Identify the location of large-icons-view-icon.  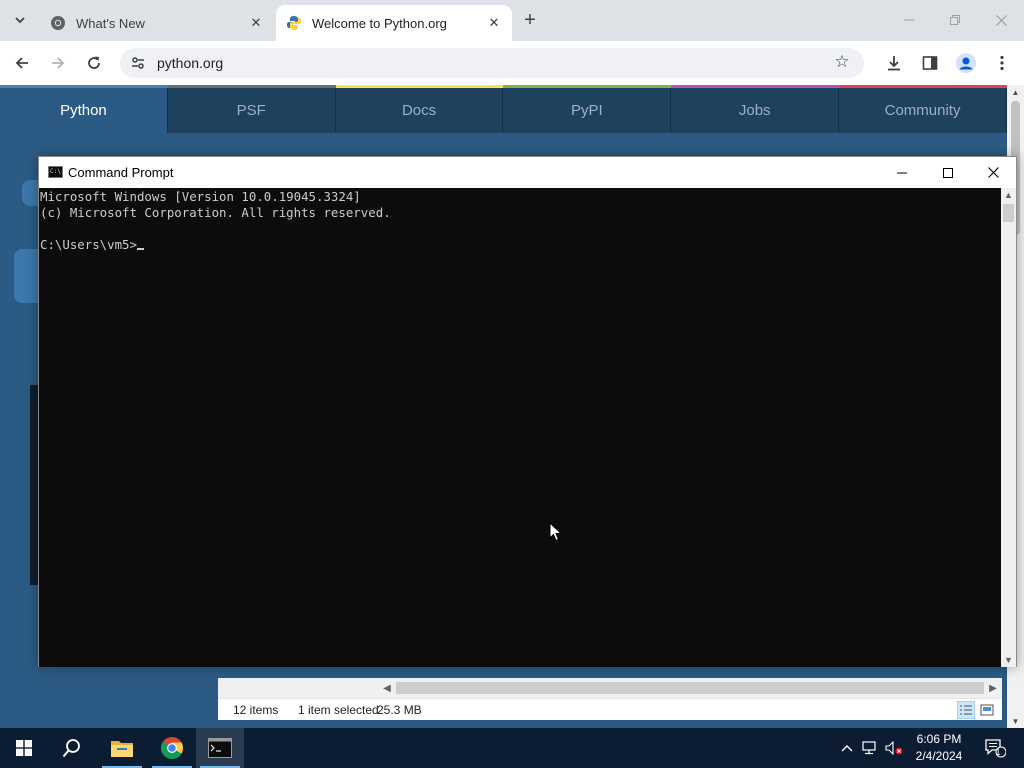
(987, 710).